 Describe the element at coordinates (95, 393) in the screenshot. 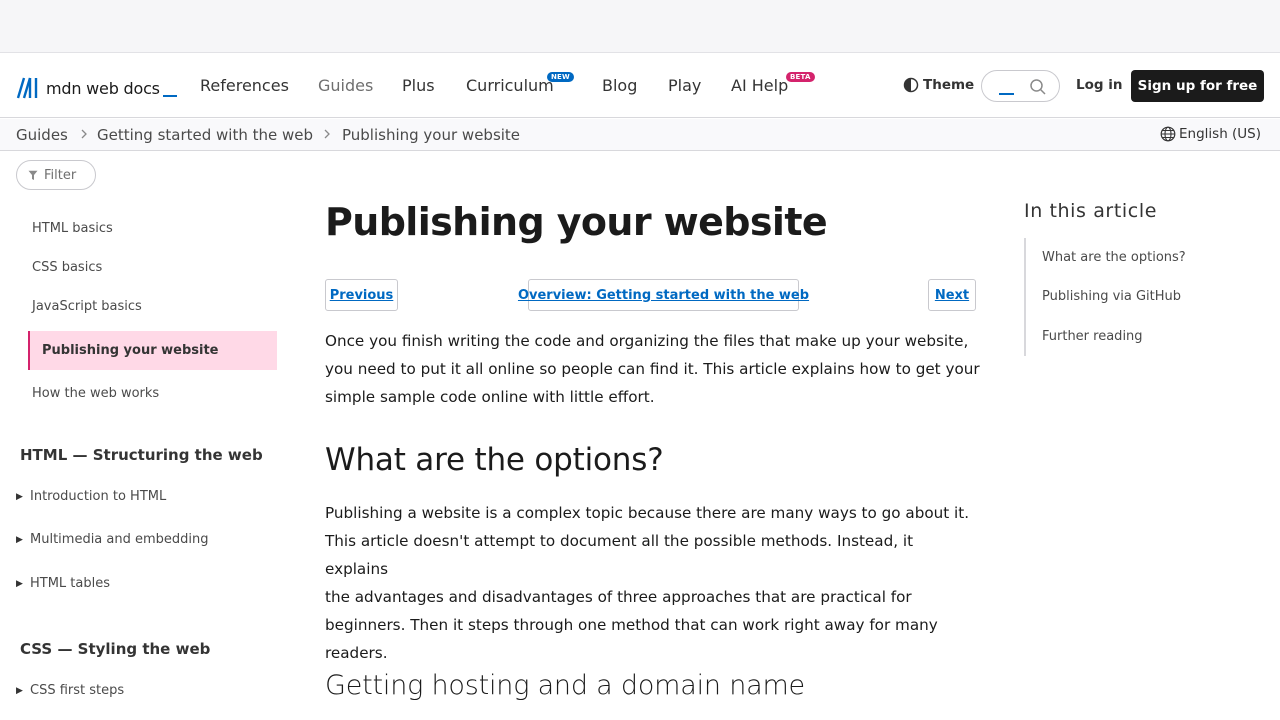

I see `sidebar-item-how-web-works: How the web works` at that location.